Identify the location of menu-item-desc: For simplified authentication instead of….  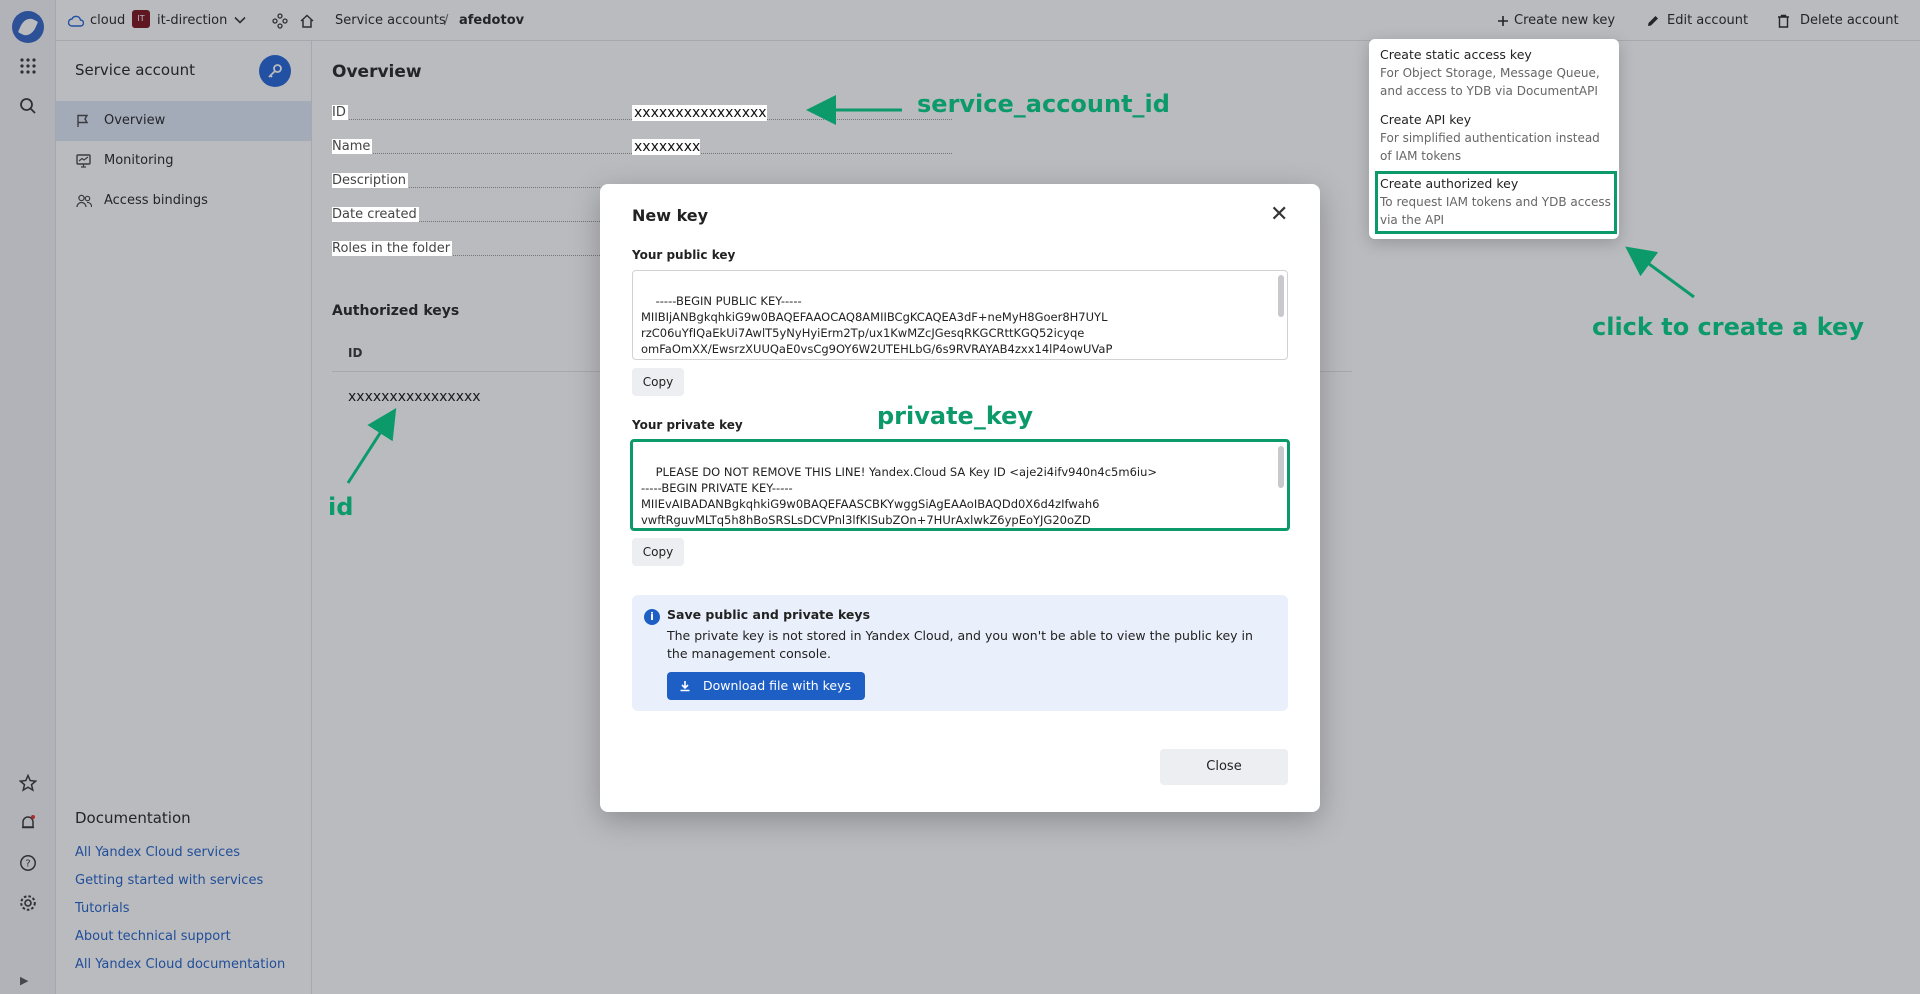
(1490, 147).